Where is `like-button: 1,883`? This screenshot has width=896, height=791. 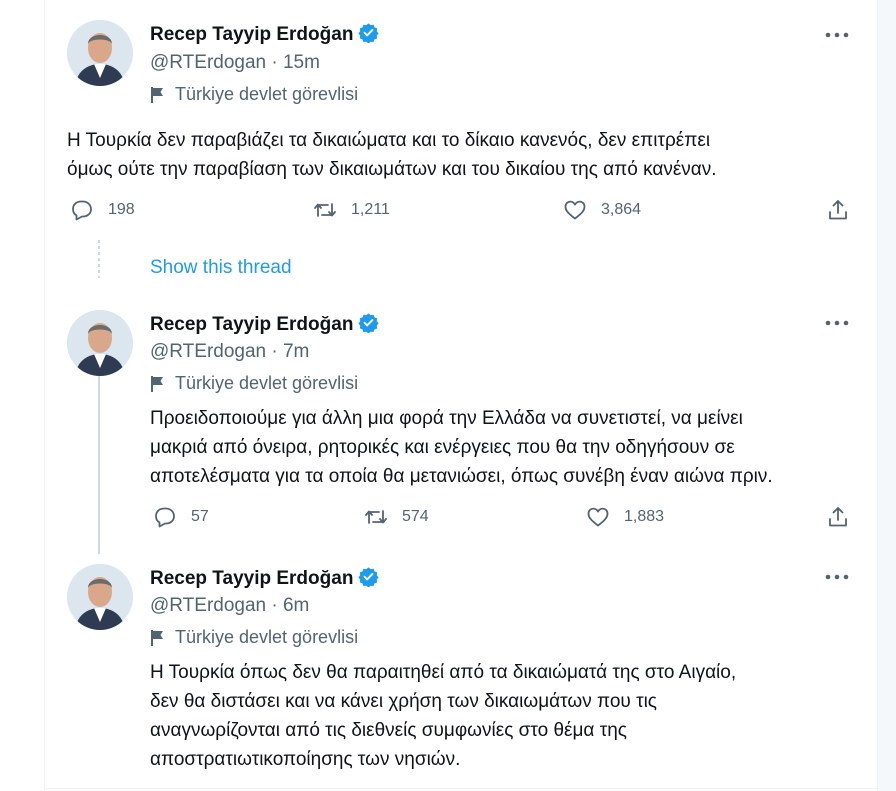
like-button: 1,883 is located at coordinates (625, 517).